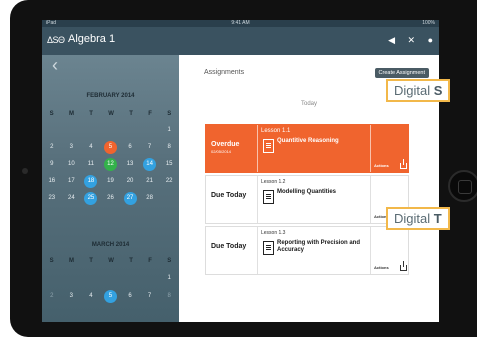 This screenshot has width=477, height=337. I want to click on lesson-cell: Lesson 1.2 Modelling Quantities, so click(314, 199).